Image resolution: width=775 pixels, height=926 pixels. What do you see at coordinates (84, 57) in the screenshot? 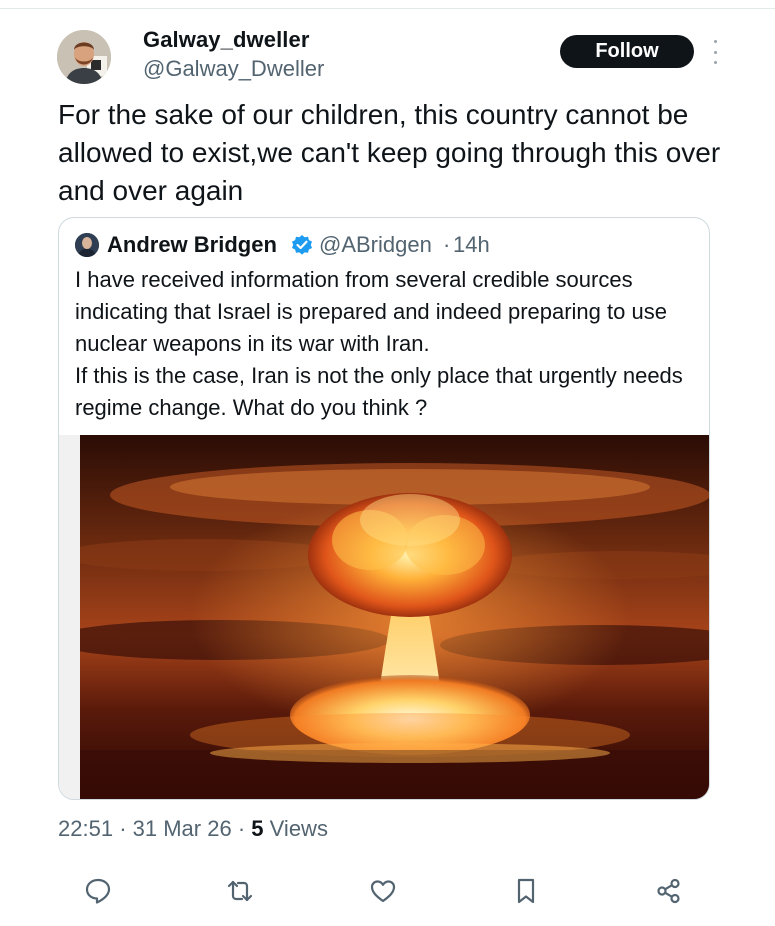
I see `author-avatar` at bounding box center [84, 57].